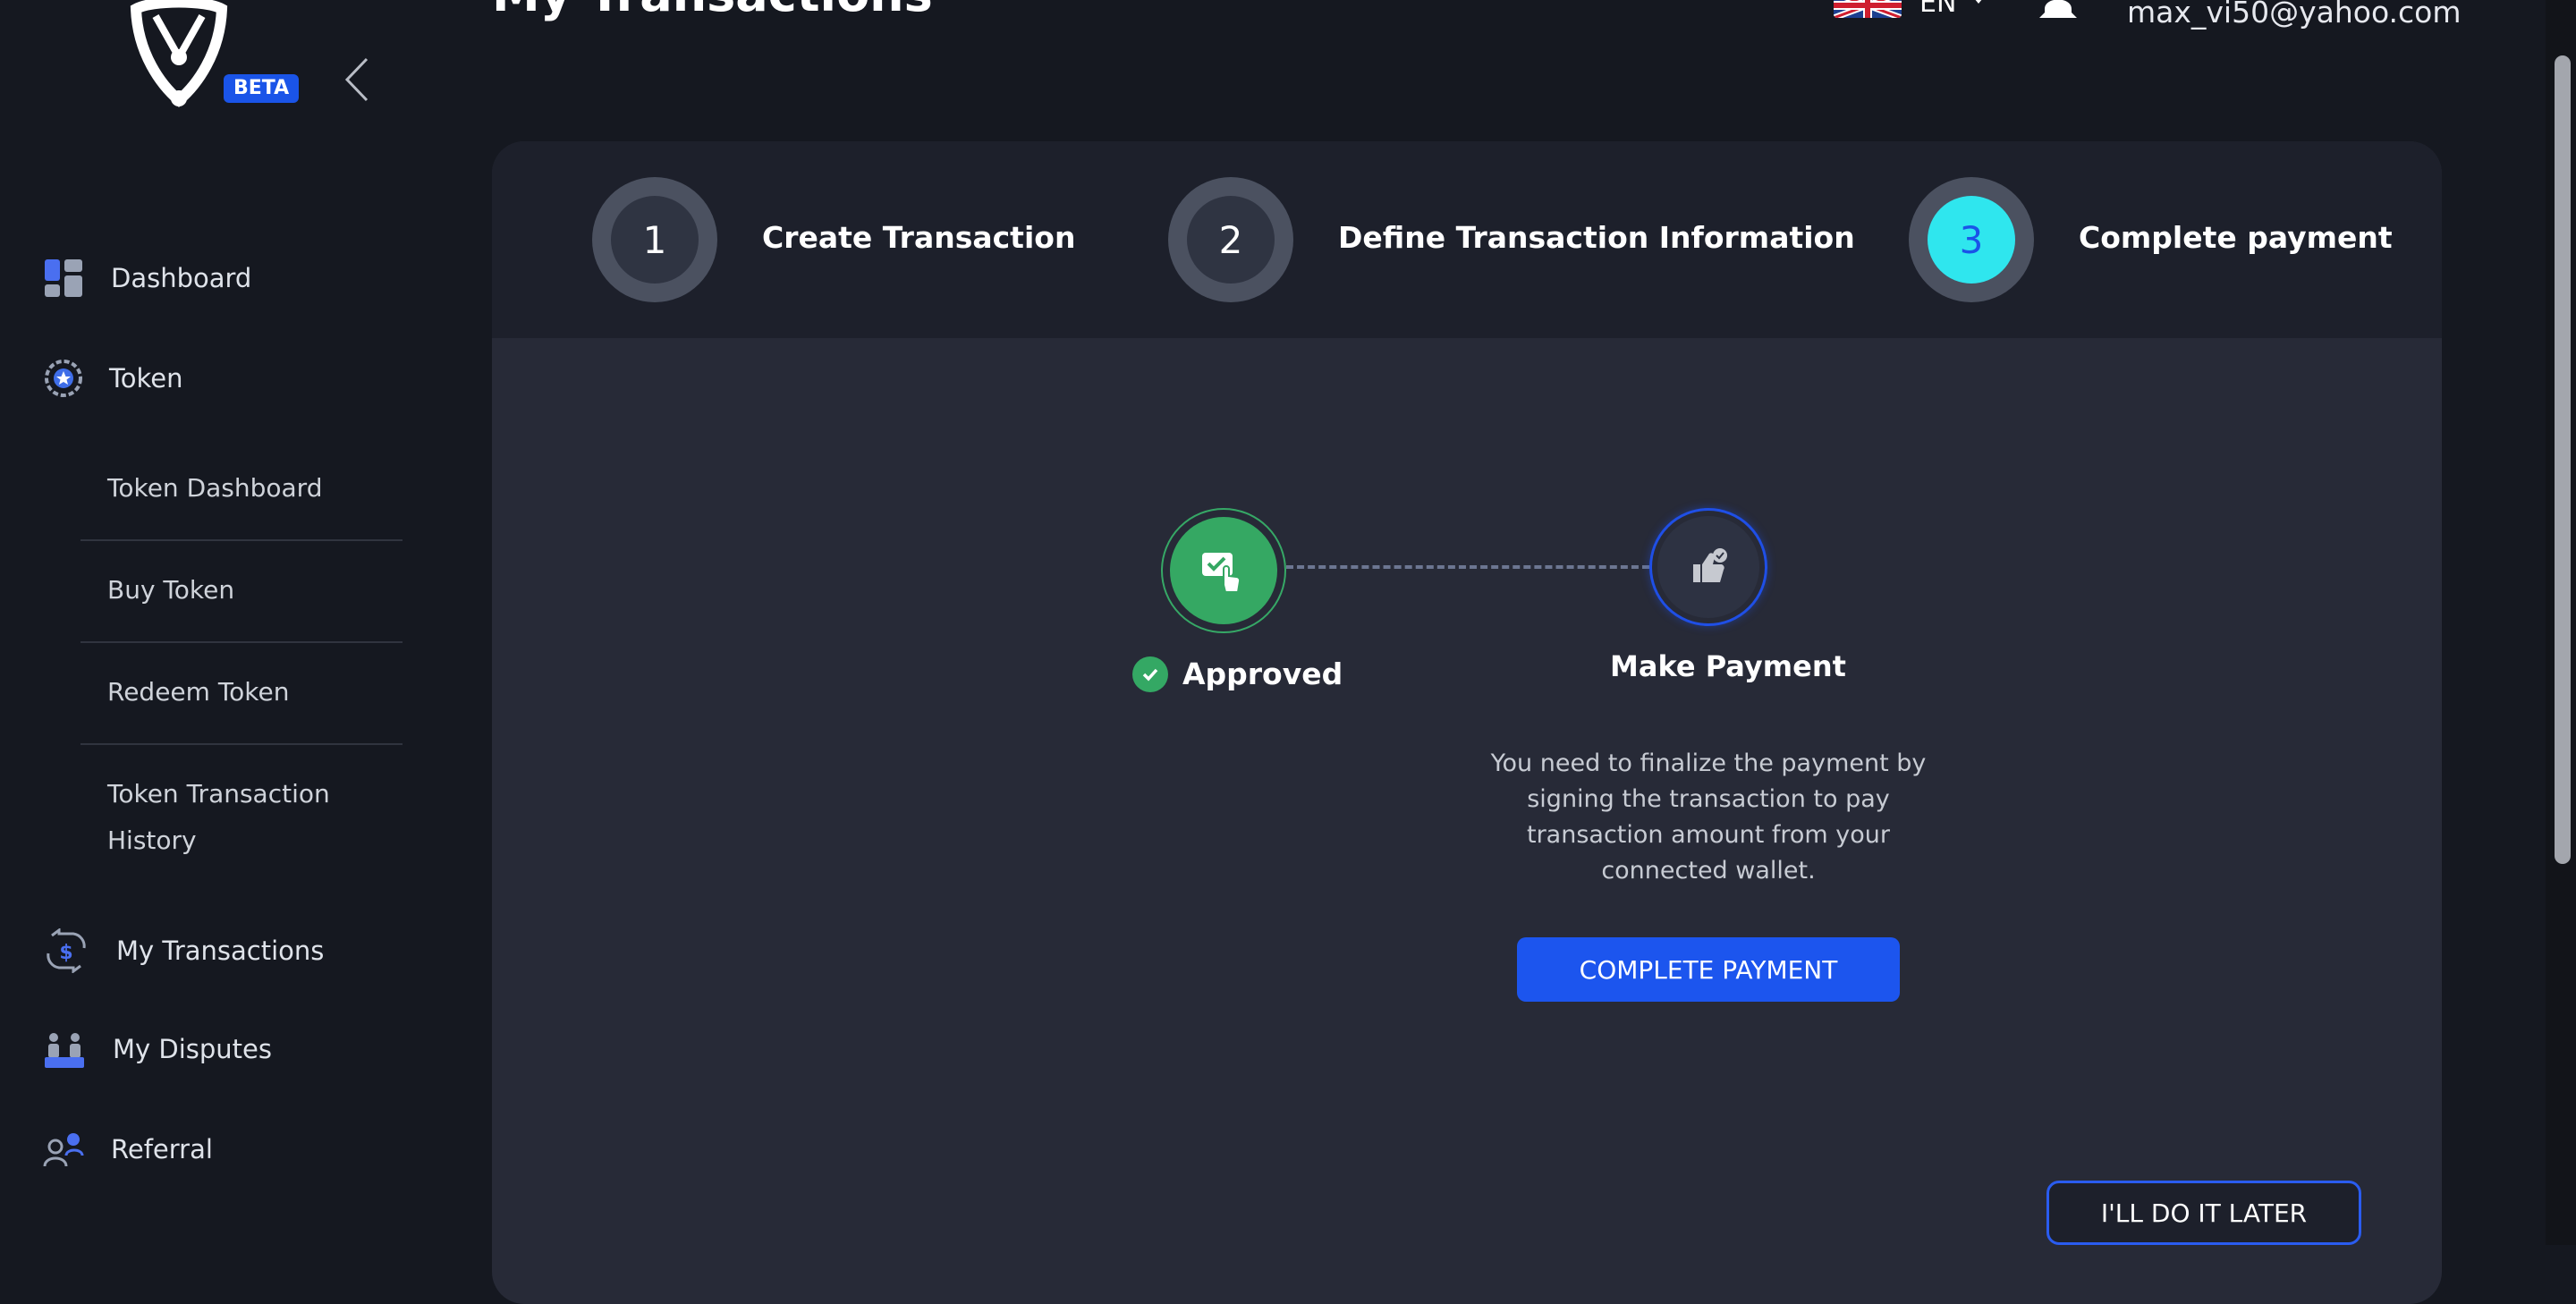  Describe the element at coordinates (1221, 573) in the screenshot. I see `approve-touch-icon` at that location.